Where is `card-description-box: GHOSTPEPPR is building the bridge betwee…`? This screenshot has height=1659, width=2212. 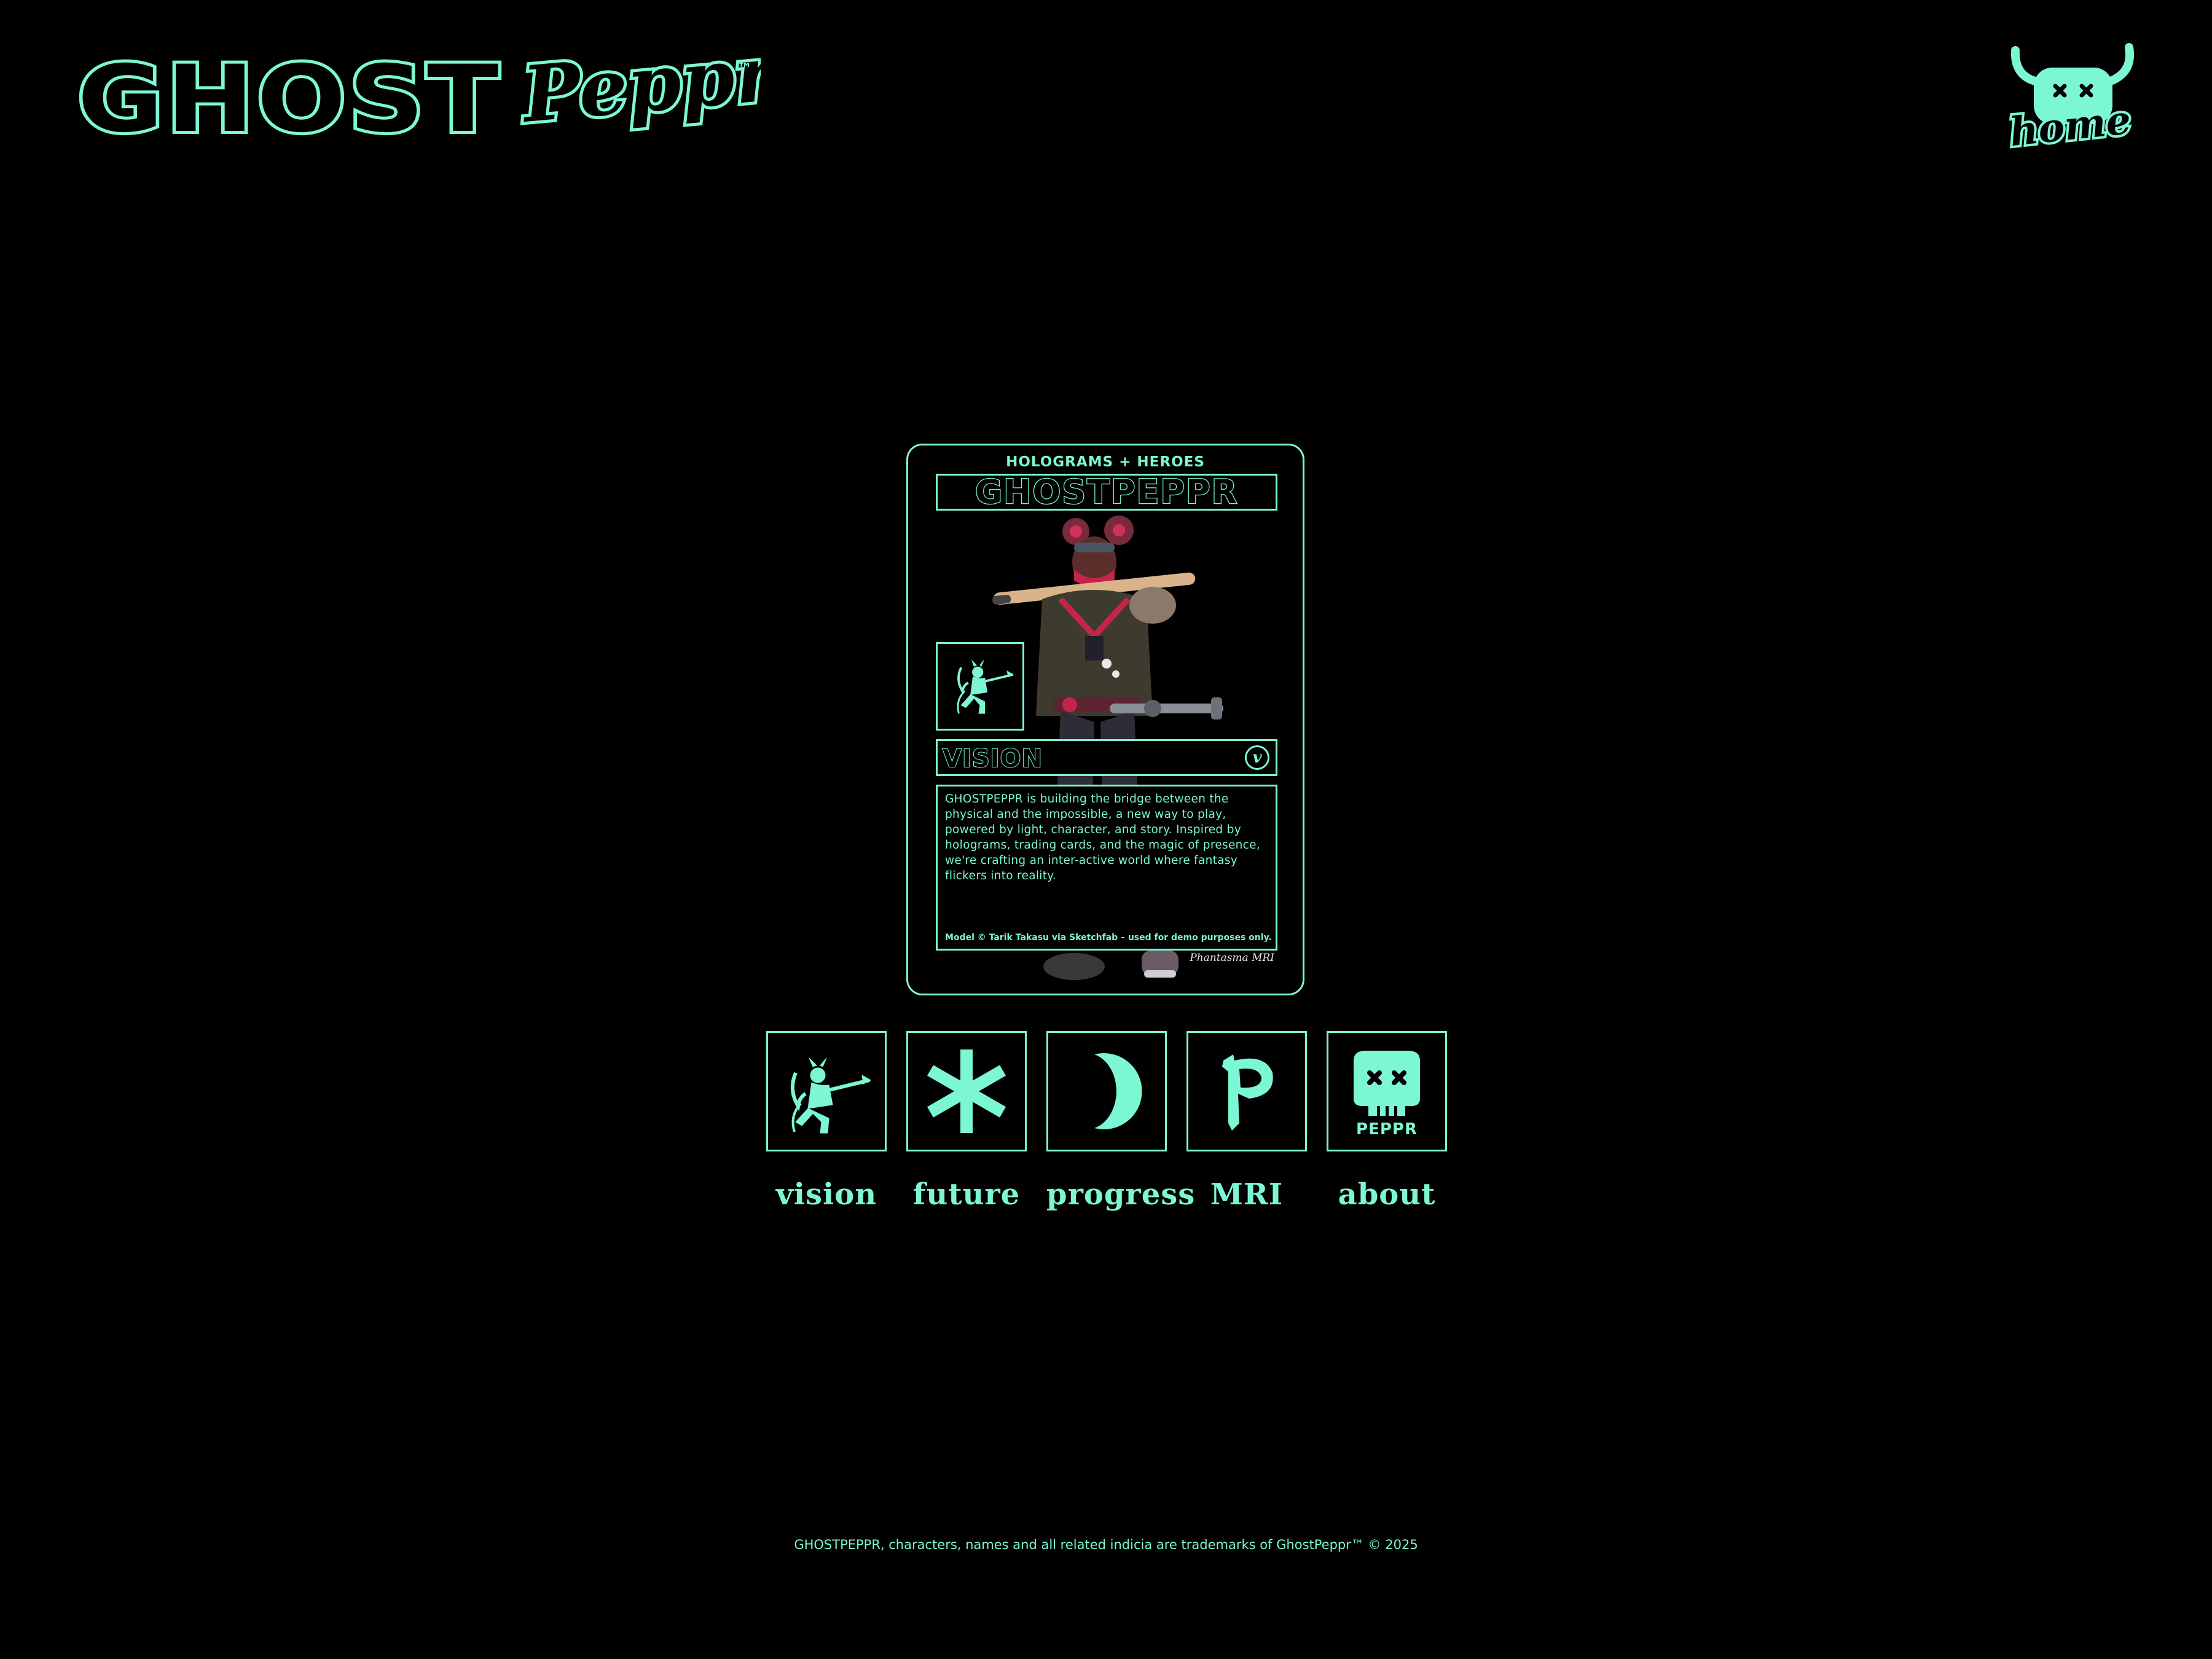 card-description-box: GHOSTPEPPR is building the bridge betwee… is located at coordinates (1106, 868).